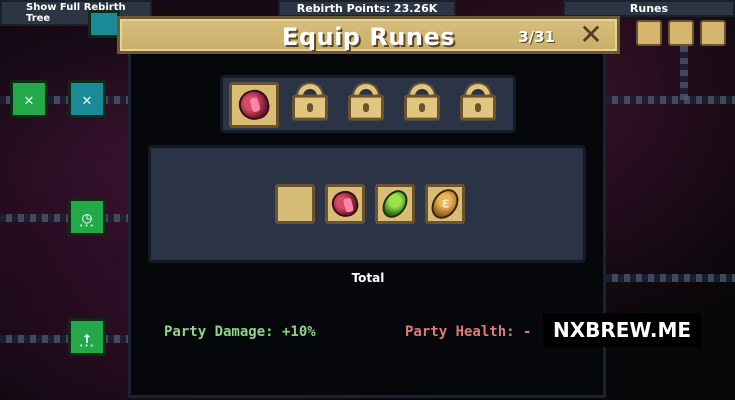 Image resolution: width=735 pixels, height=400 pixels. I want to click on skill-node: ◷ •••, so click(87, 217).